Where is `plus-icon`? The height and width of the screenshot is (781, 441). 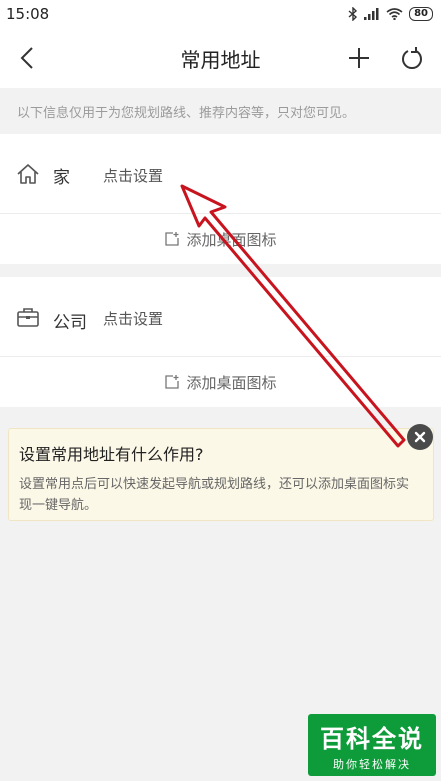
plus-icon is located at coordinates (359, 58).